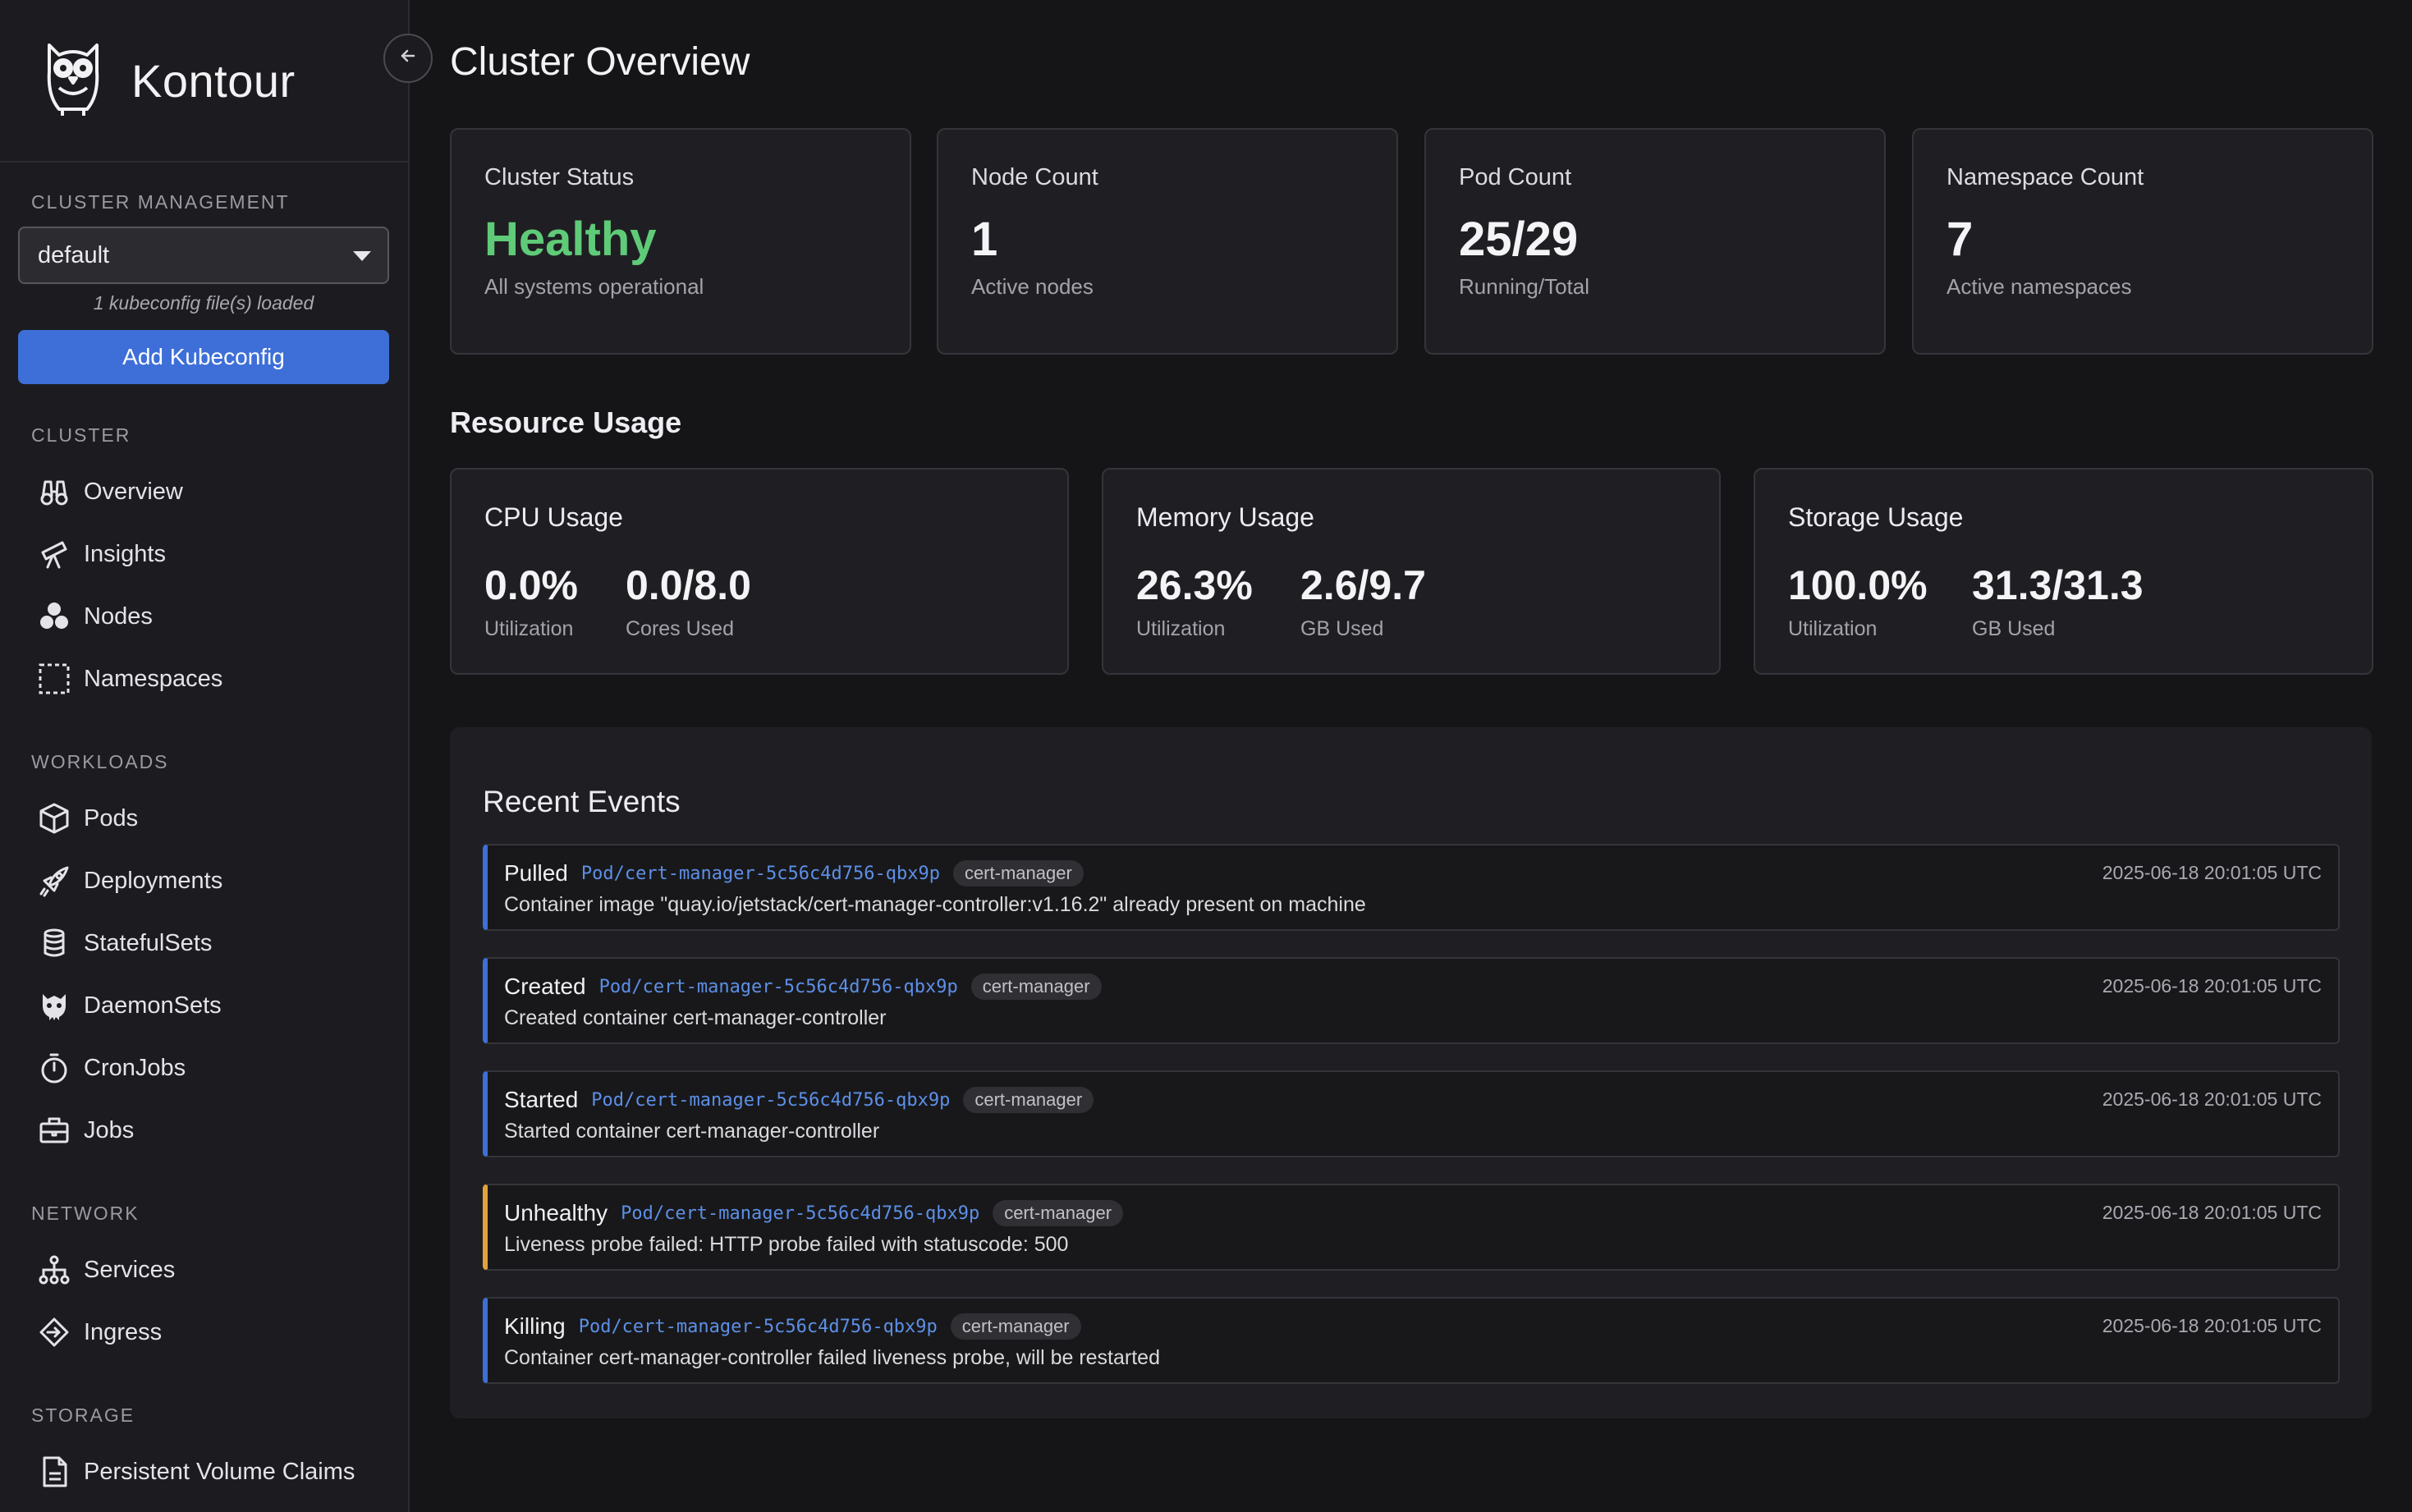 The height and width of the screenshot is (1512, 2412). I want to click on sidebar-item-label: Services, so click(130, 1269).